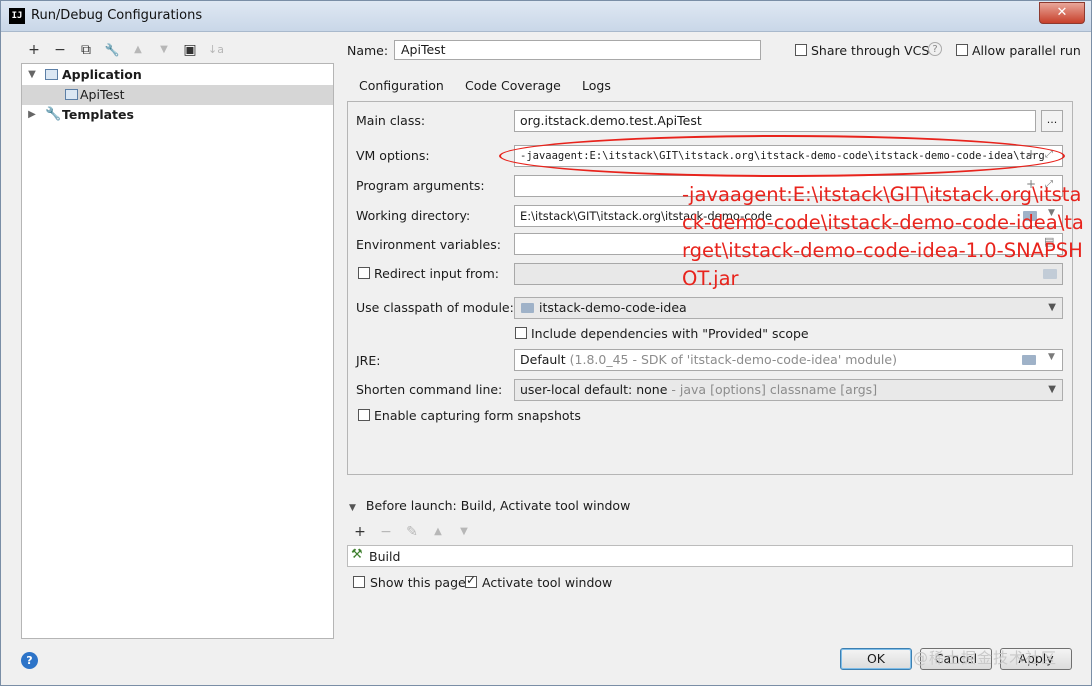  I want to click on show-page-label: Show this page, so click(418, 582).